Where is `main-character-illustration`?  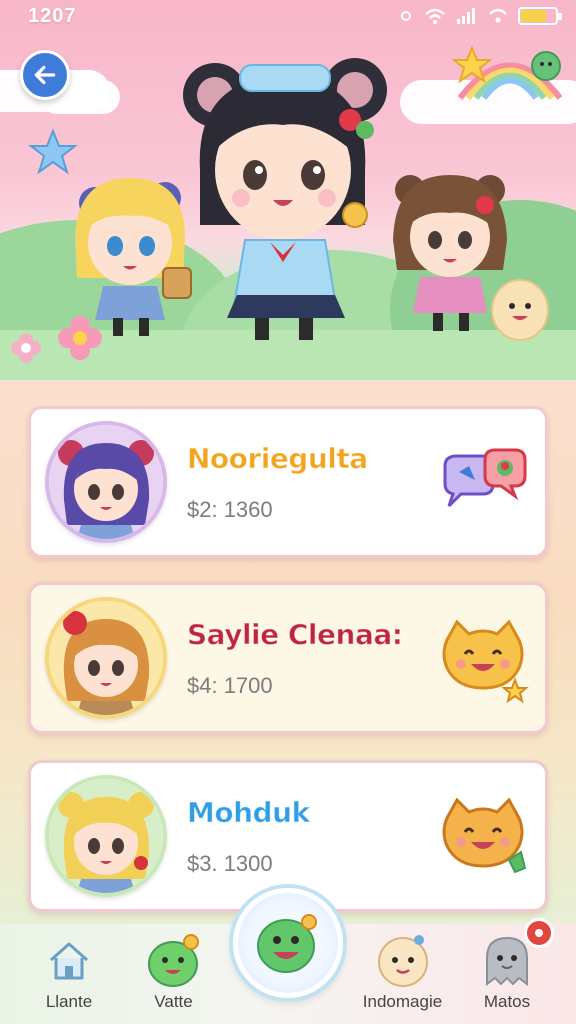 main-character-illustration is located at coordinates (285, 199).